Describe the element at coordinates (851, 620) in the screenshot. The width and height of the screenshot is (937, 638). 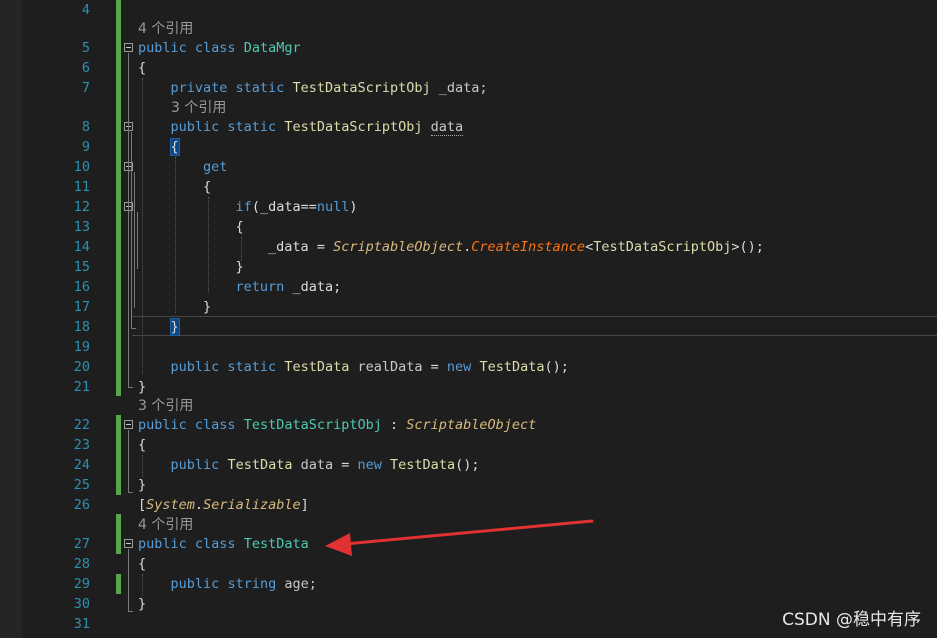
I see `watermark: CSDN @稳中有序` at that location.